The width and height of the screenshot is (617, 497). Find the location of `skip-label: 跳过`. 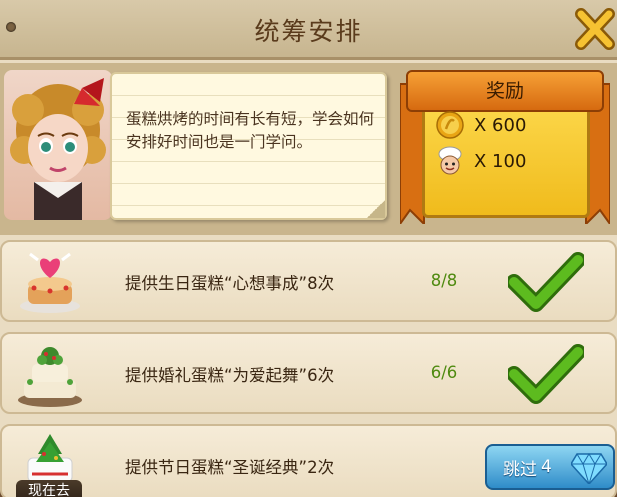

skip-label: 跳过 is located at coordinates (520, 469).